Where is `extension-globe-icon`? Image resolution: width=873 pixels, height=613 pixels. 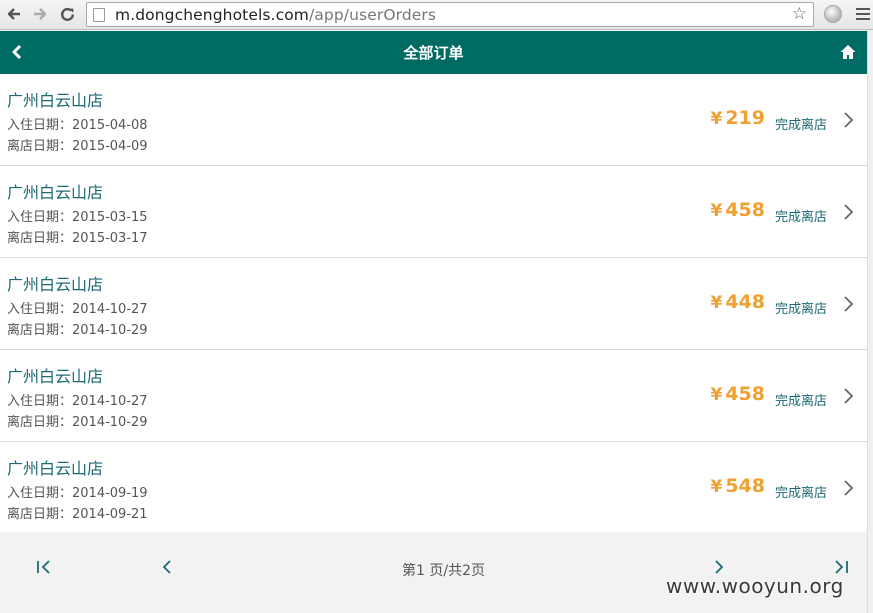 extension-globe-icon is located at coordinates (833, 14).